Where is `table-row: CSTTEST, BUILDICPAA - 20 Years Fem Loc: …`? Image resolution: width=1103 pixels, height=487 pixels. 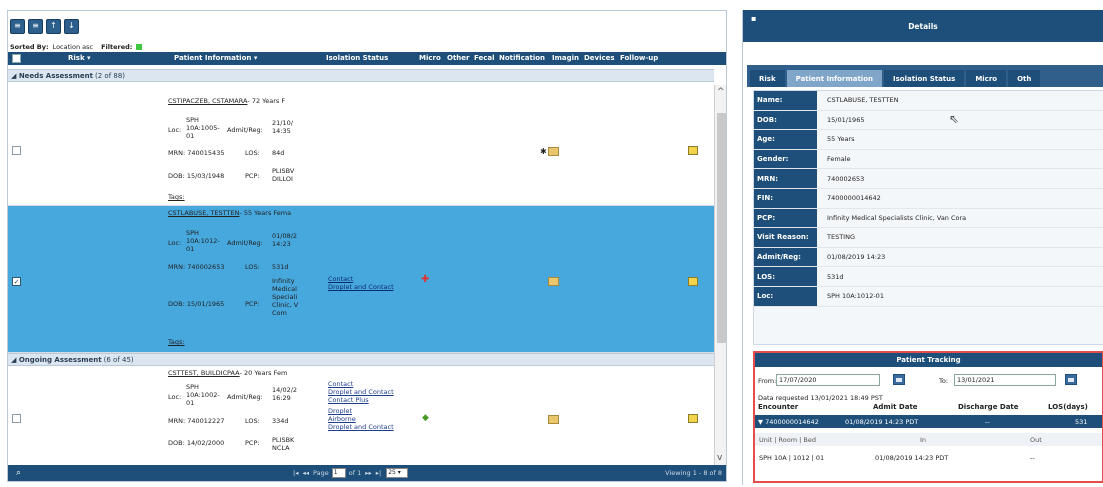
table-row: CSTTEST, BUILDICPAA - 20 Years Fem Loc: … is located at coordinates (361, 416).